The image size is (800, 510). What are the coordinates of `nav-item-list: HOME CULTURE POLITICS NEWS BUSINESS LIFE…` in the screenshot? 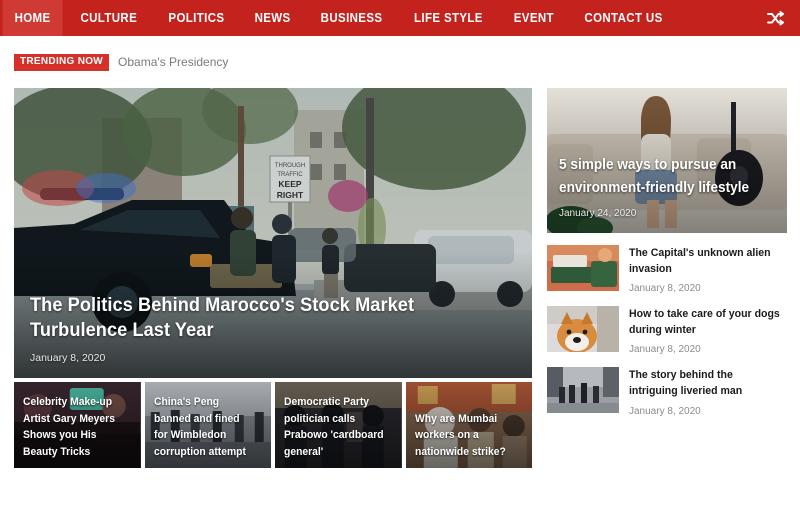 It's located at (339, 18).